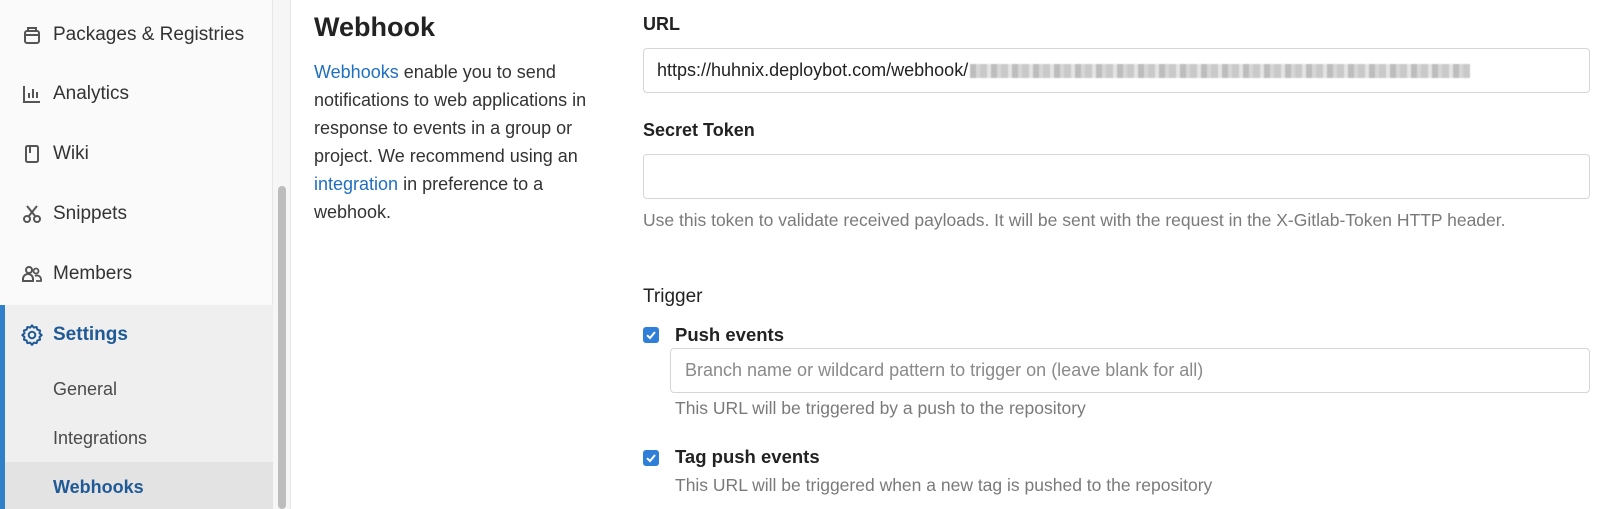 This screenshot has width=1600, height=509. Describe the element at coordinates (356, 72) in the screenshot. I see `webhooks-docs-link: Webhooks` at that location.